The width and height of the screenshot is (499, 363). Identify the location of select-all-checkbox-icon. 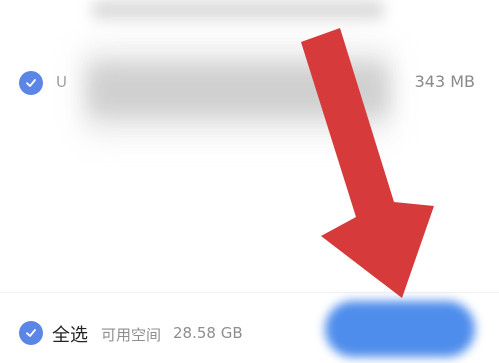
(31, 333).